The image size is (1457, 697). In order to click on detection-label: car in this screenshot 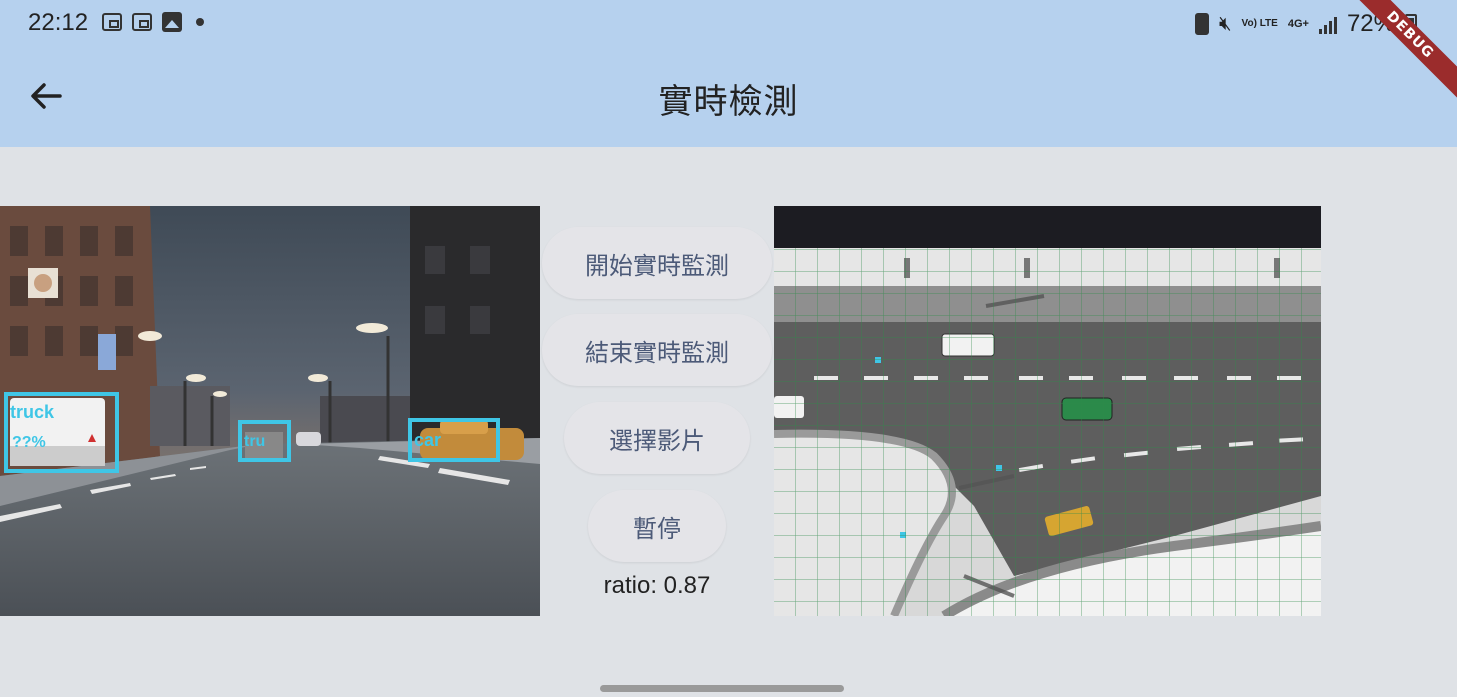, I will do `click(428, 440)`.